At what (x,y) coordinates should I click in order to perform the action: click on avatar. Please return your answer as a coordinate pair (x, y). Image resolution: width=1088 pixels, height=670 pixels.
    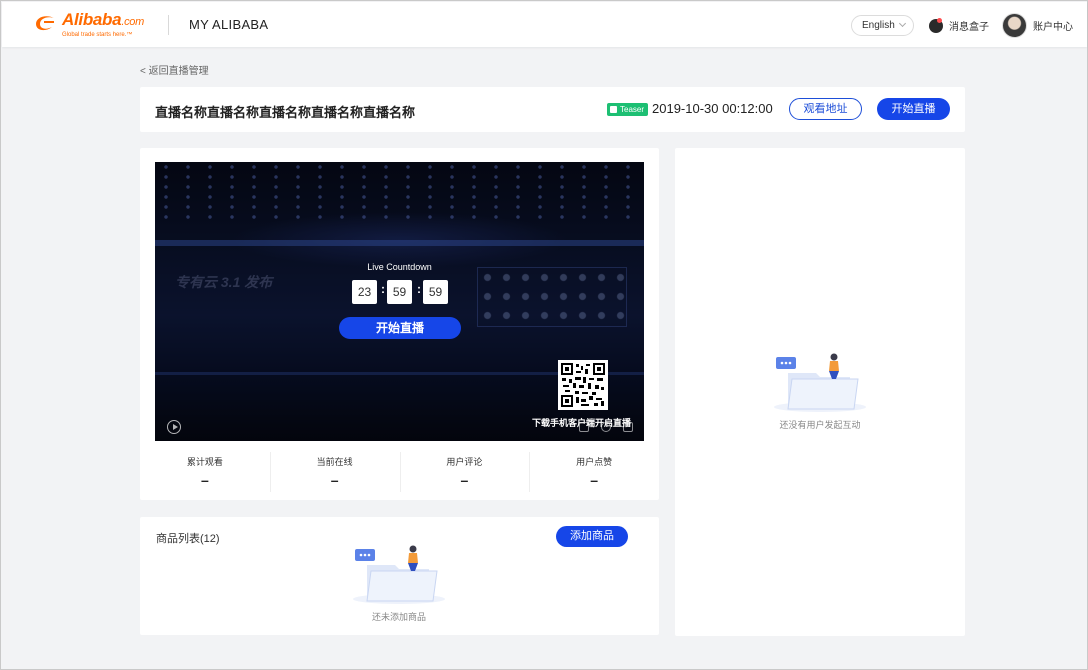
    Looking at the image, I should click on (1014, 25).